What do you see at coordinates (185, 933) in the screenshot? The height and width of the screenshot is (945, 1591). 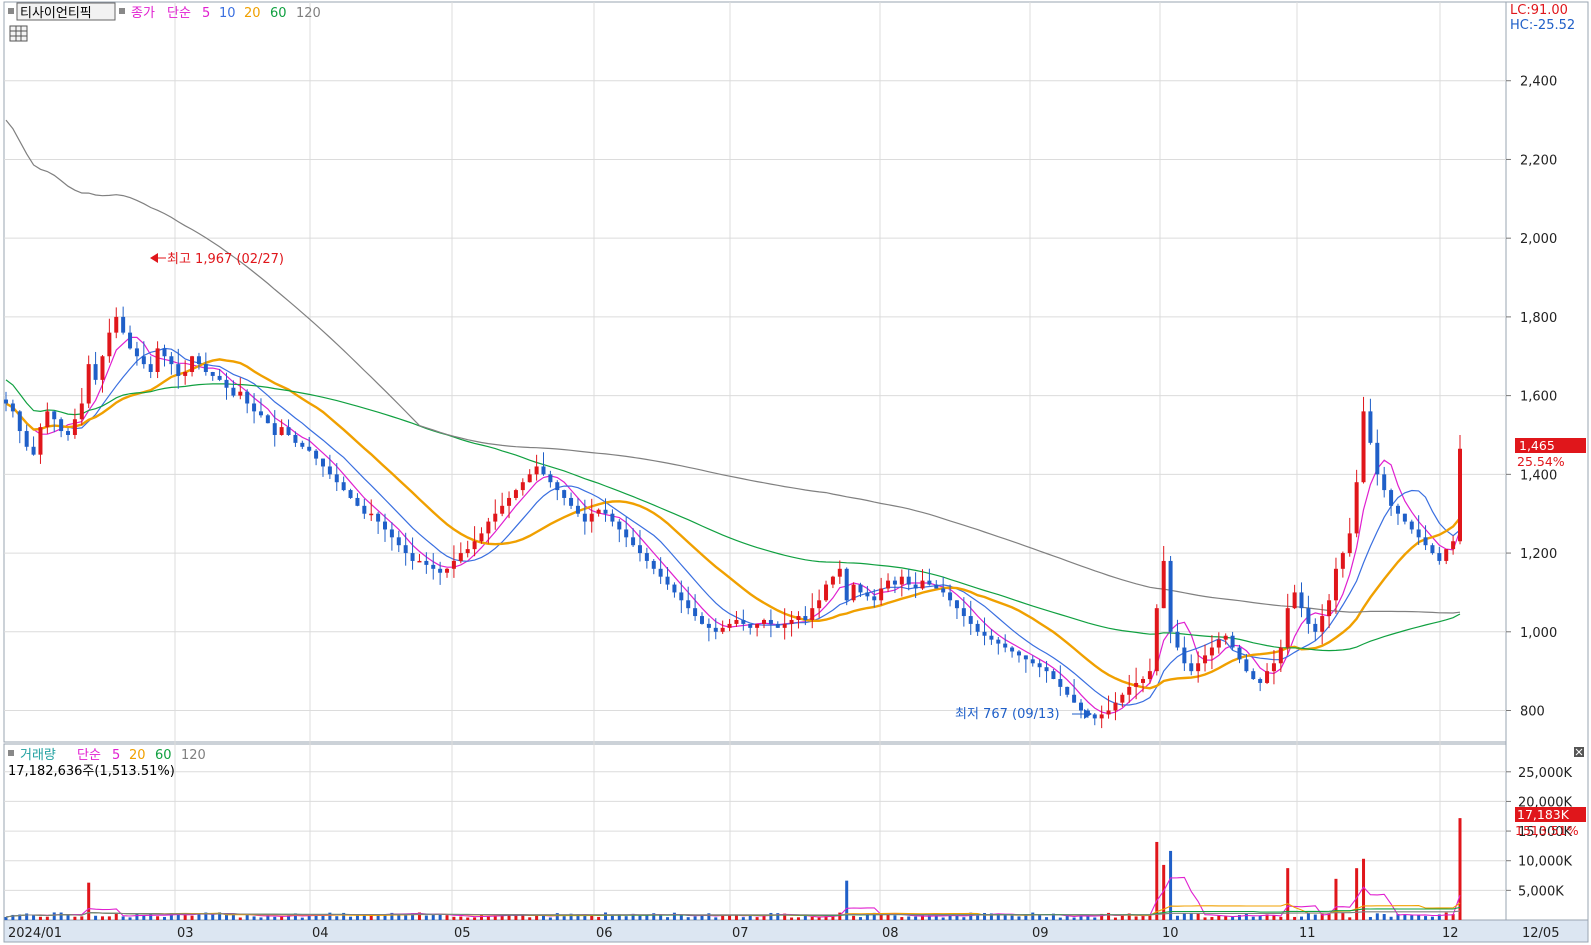 I see `date-tick-label: 03` at bounding box center [185, 933].